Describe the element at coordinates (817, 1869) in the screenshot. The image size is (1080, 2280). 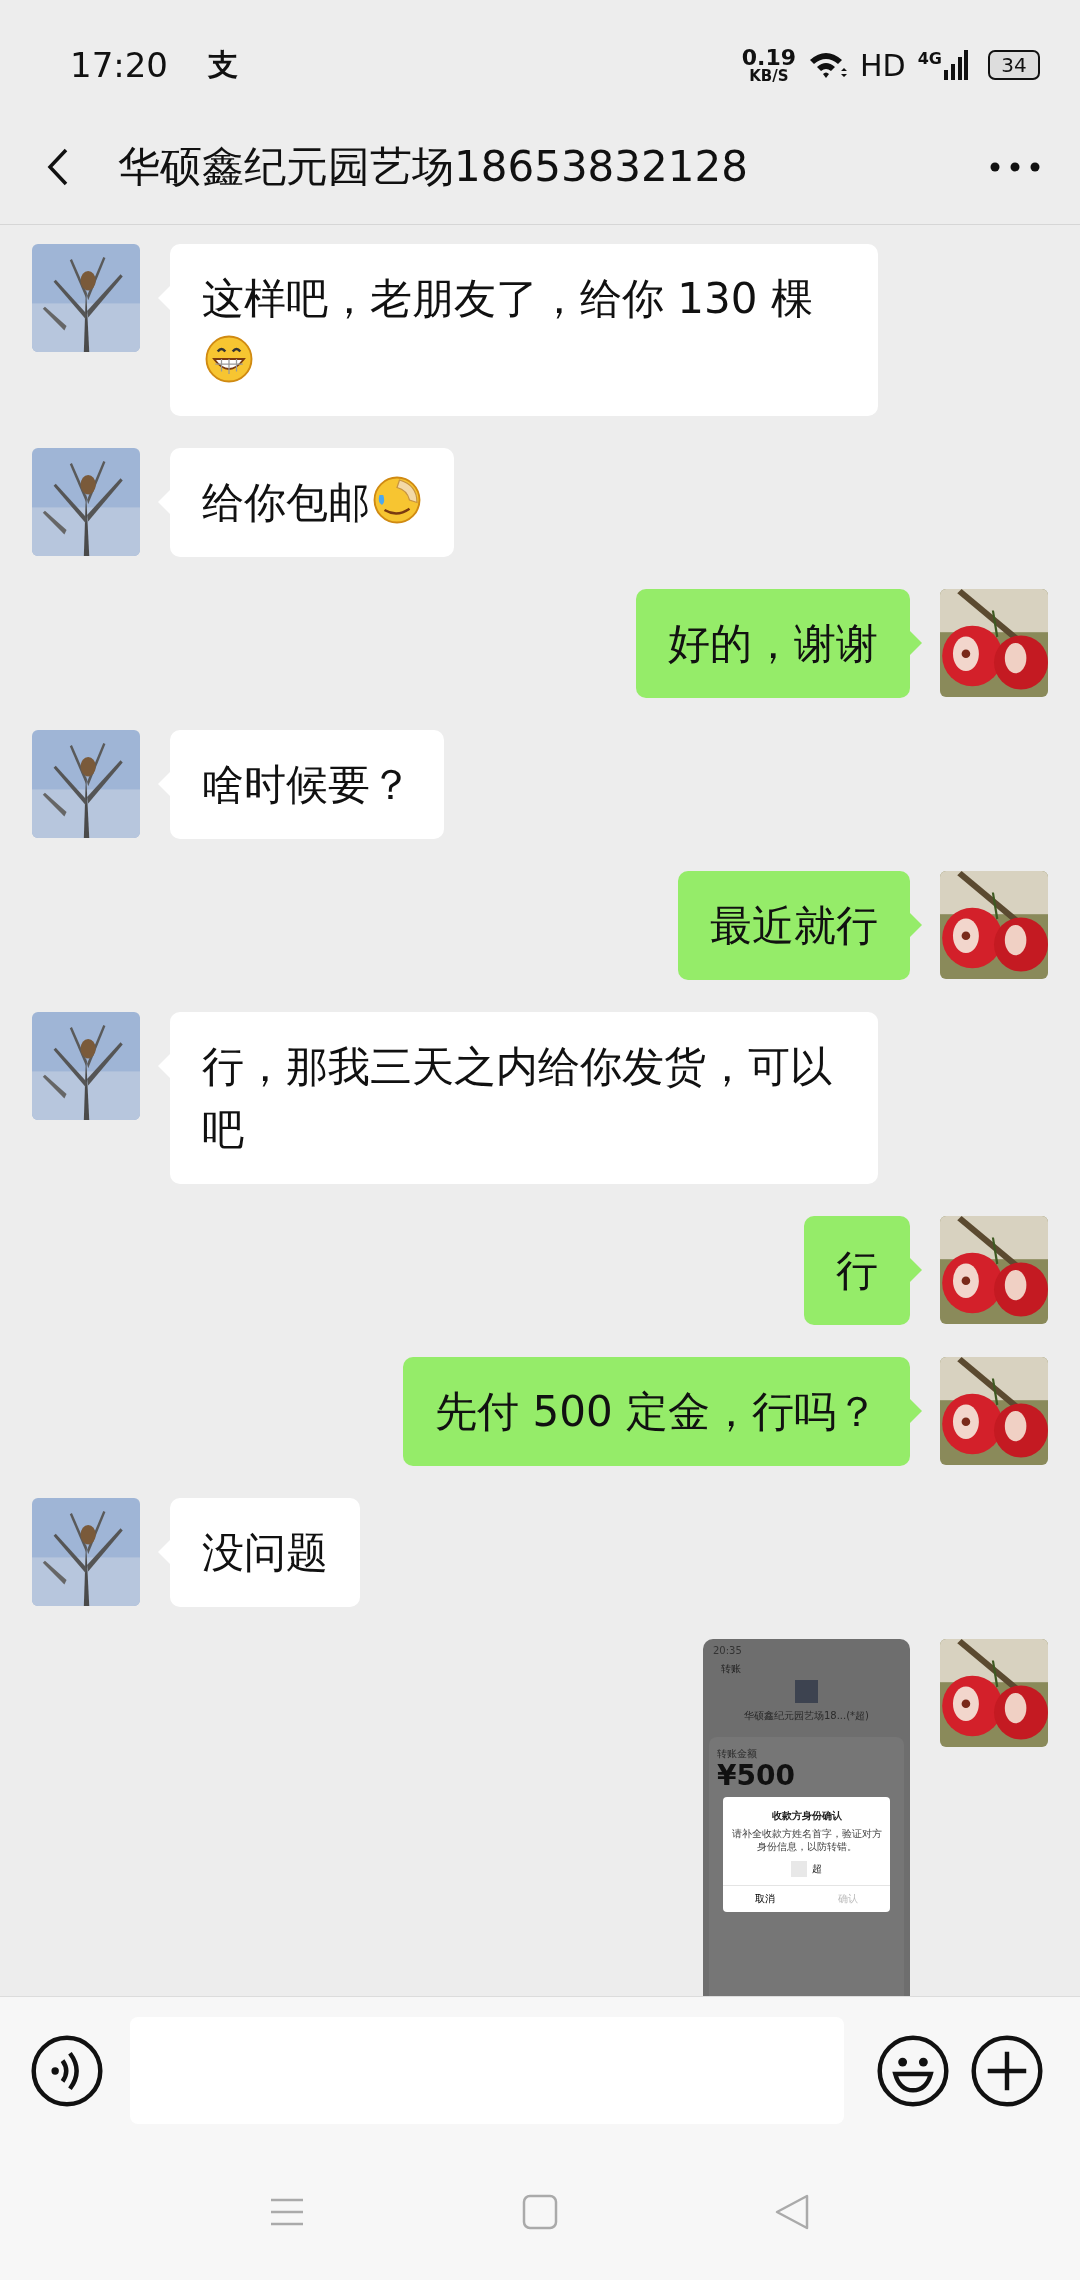
I see `name-text: 超` at that location.